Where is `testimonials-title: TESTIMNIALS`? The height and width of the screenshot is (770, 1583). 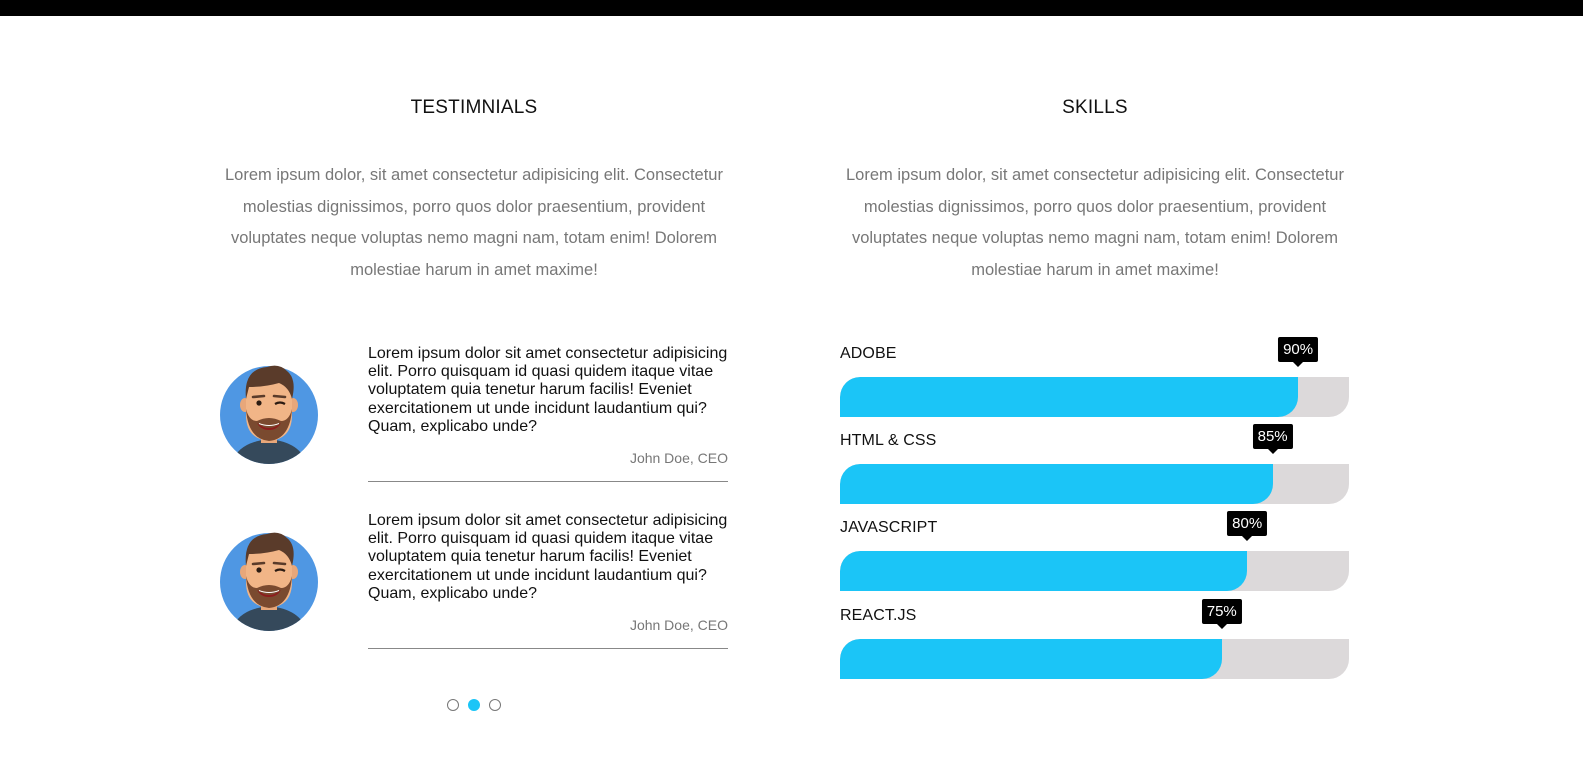
testimonials-title: TESTIMNIALS is located at coordinates (474, 107).